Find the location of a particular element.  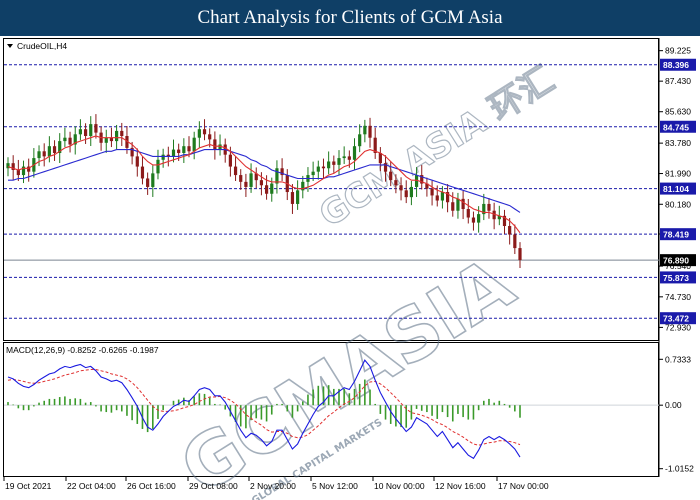

symbol-label: CrudeOIL,H4 is located at coordinates (42, 46).